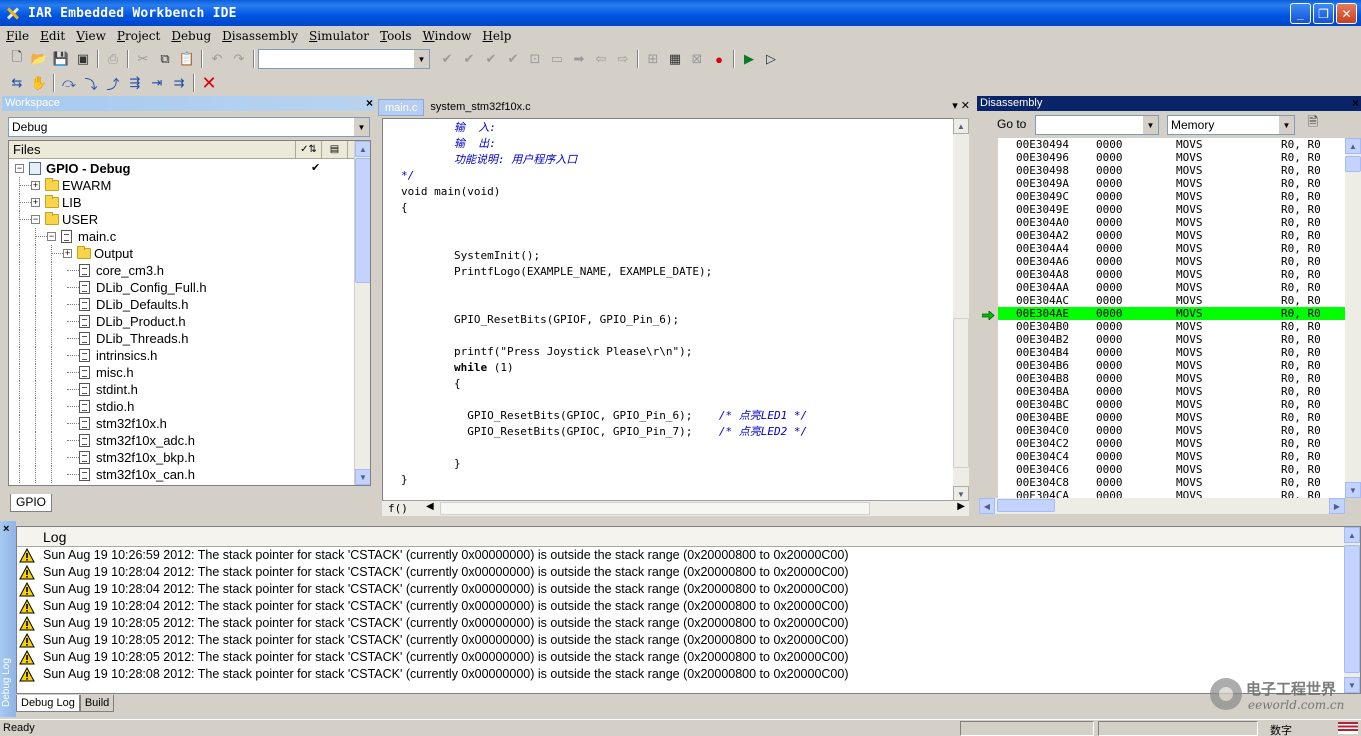 This screenshot has width=1361, height=736. I want to click on instruction-row: 00E3049A 0000 MOVS R0, R0, so click(1171, 183).